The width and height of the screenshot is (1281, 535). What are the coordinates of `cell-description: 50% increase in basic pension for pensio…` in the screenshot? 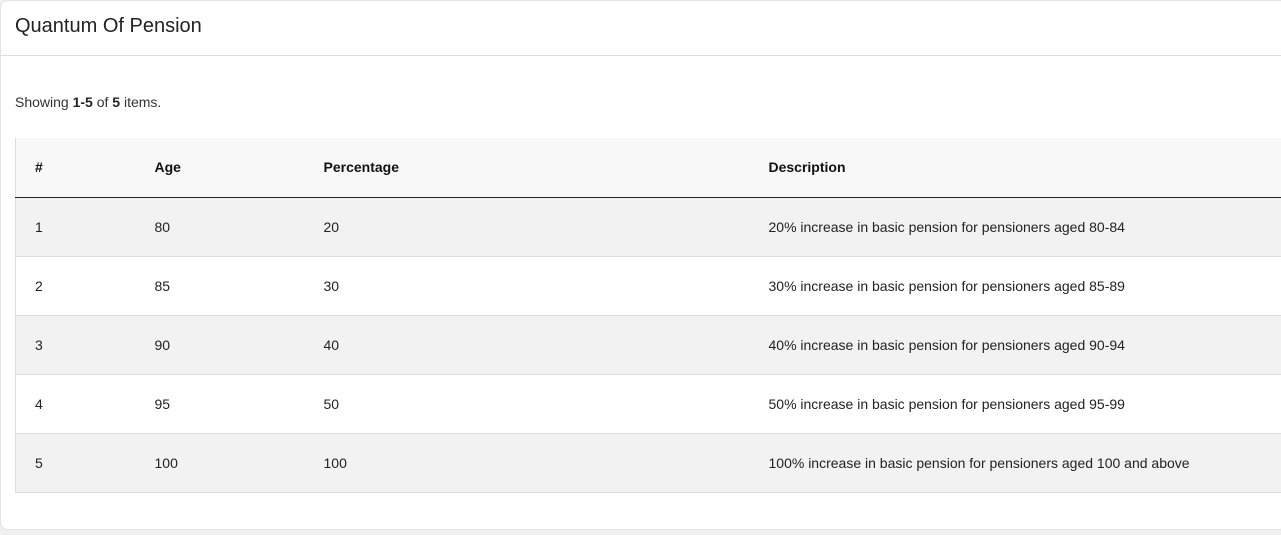 It's located at (1024, 403).